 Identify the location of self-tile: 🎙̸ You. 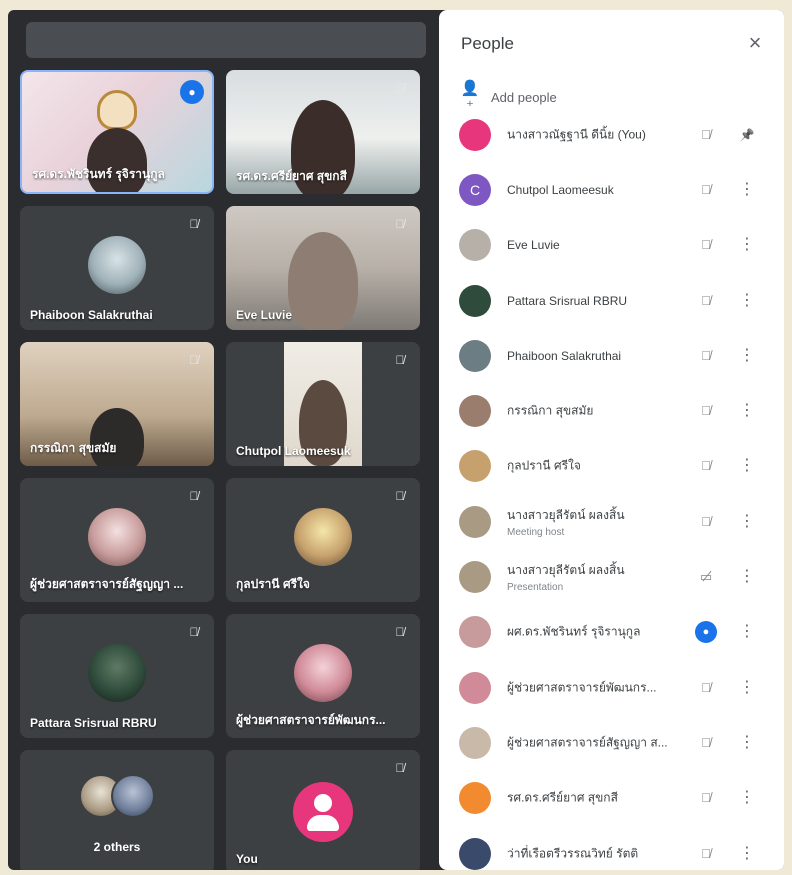
(323, 810).